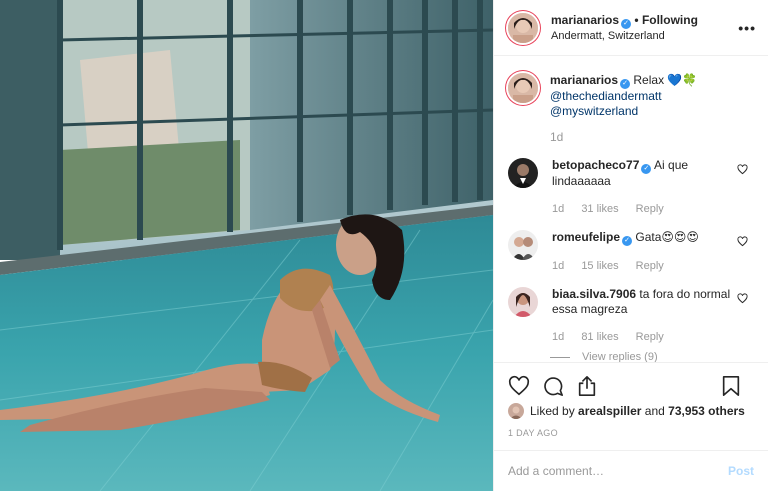  I want to click on ellipsis-icon: •••, so click(747, 28).